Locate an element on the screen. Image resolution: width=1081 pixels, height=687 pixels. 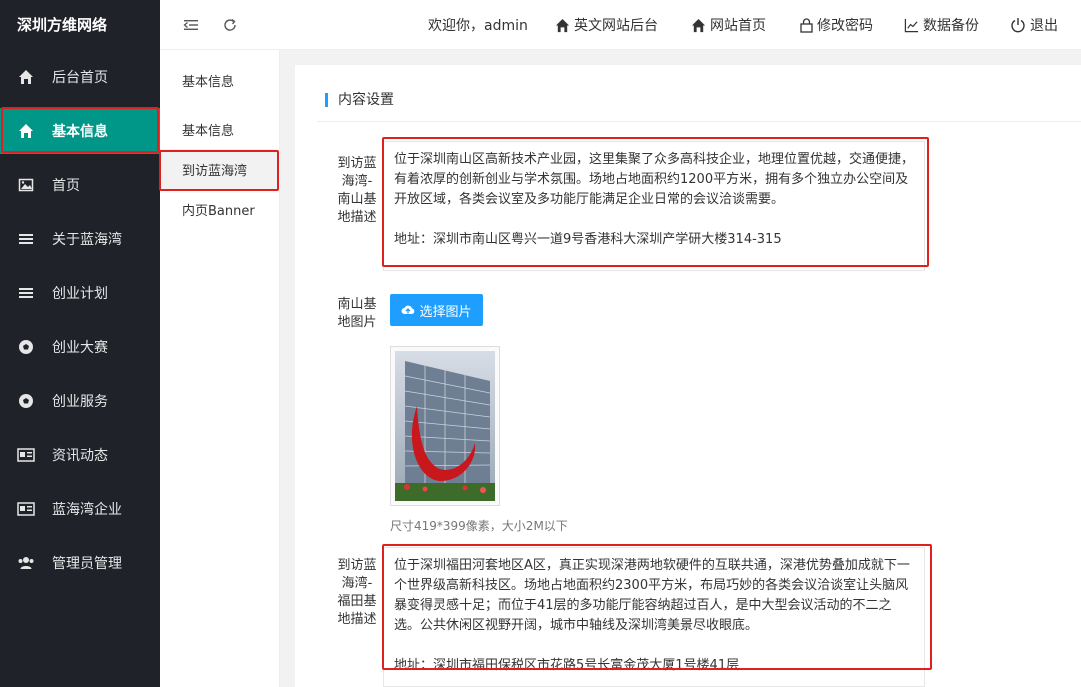
power-icon is located at coordinates (1018, 25).